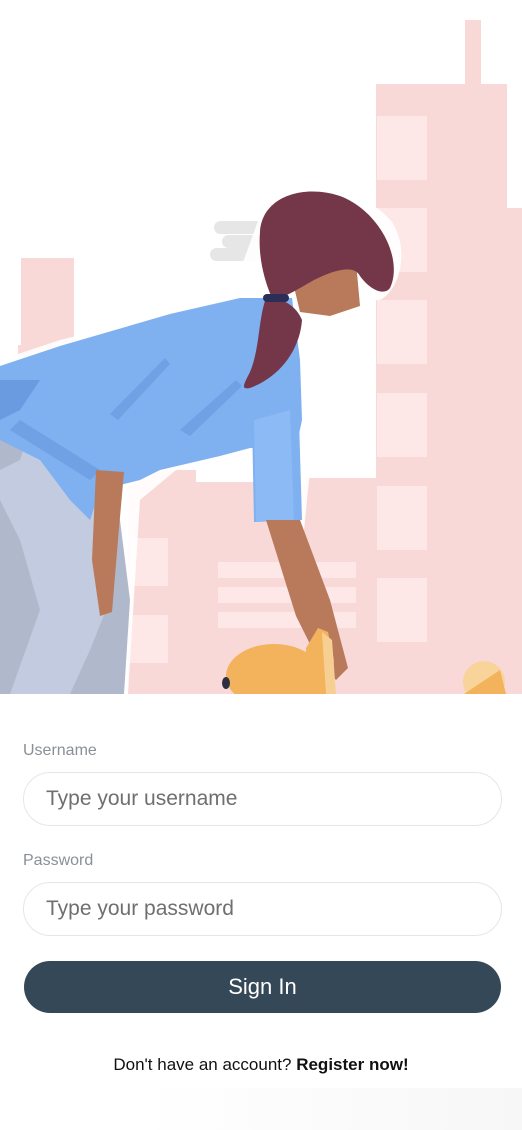 The height and width of the screenshot is (1130, 522). Describe the element at coordinates (60, 750) in the screenshot. I see `username-label: Username` at that location.